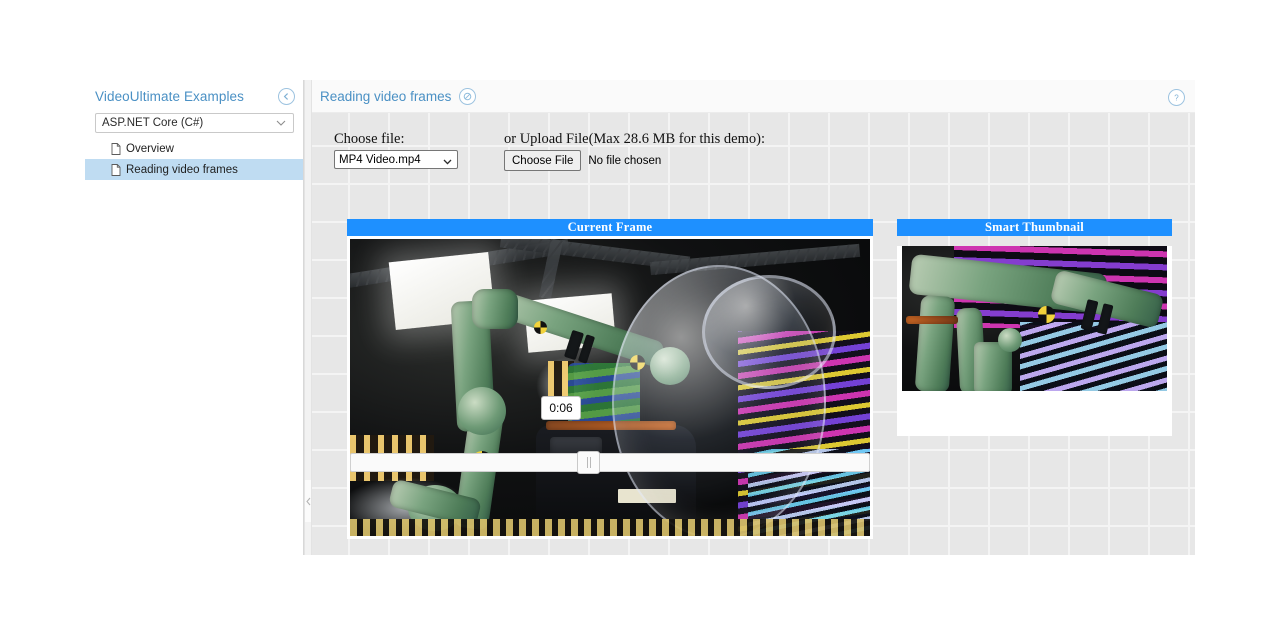 The width and height of the screenshot is (1280, 640). I want to click on framework-select: ASP.NET Core (C#), so click(194, 123).